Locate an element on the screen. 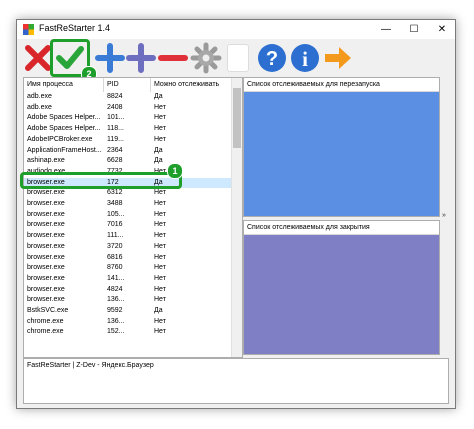  table-row: BstkSVC.exe 9592 Да is located at coordinates (128, 311).